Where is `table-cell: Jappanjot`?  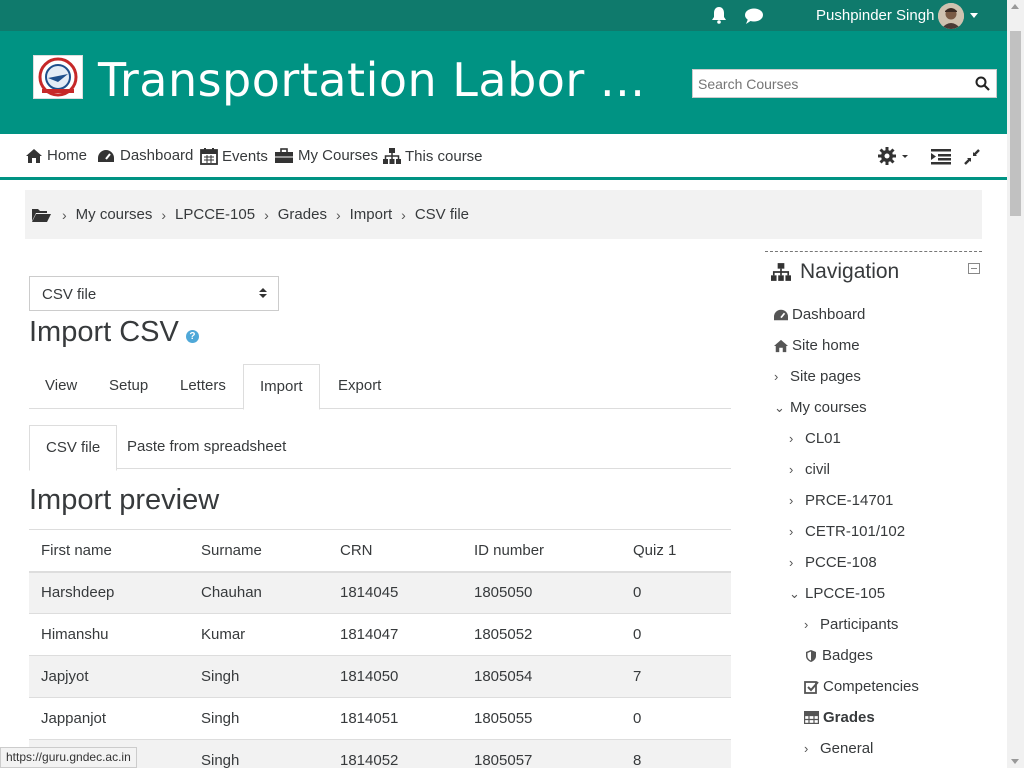 table-cell: Jappanjot is located at coordinates (109, 718).